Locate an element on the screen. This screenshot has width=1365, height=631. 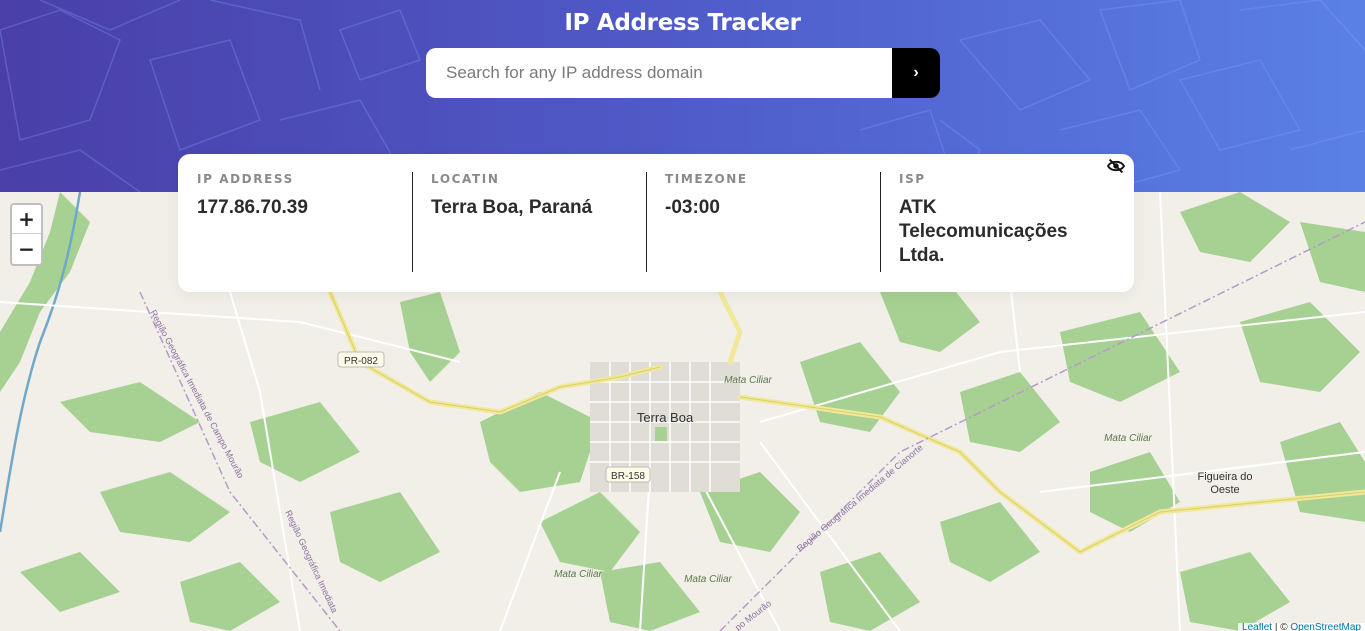
leaflet-link: Leaflet is located at coordinates (1257, 627).